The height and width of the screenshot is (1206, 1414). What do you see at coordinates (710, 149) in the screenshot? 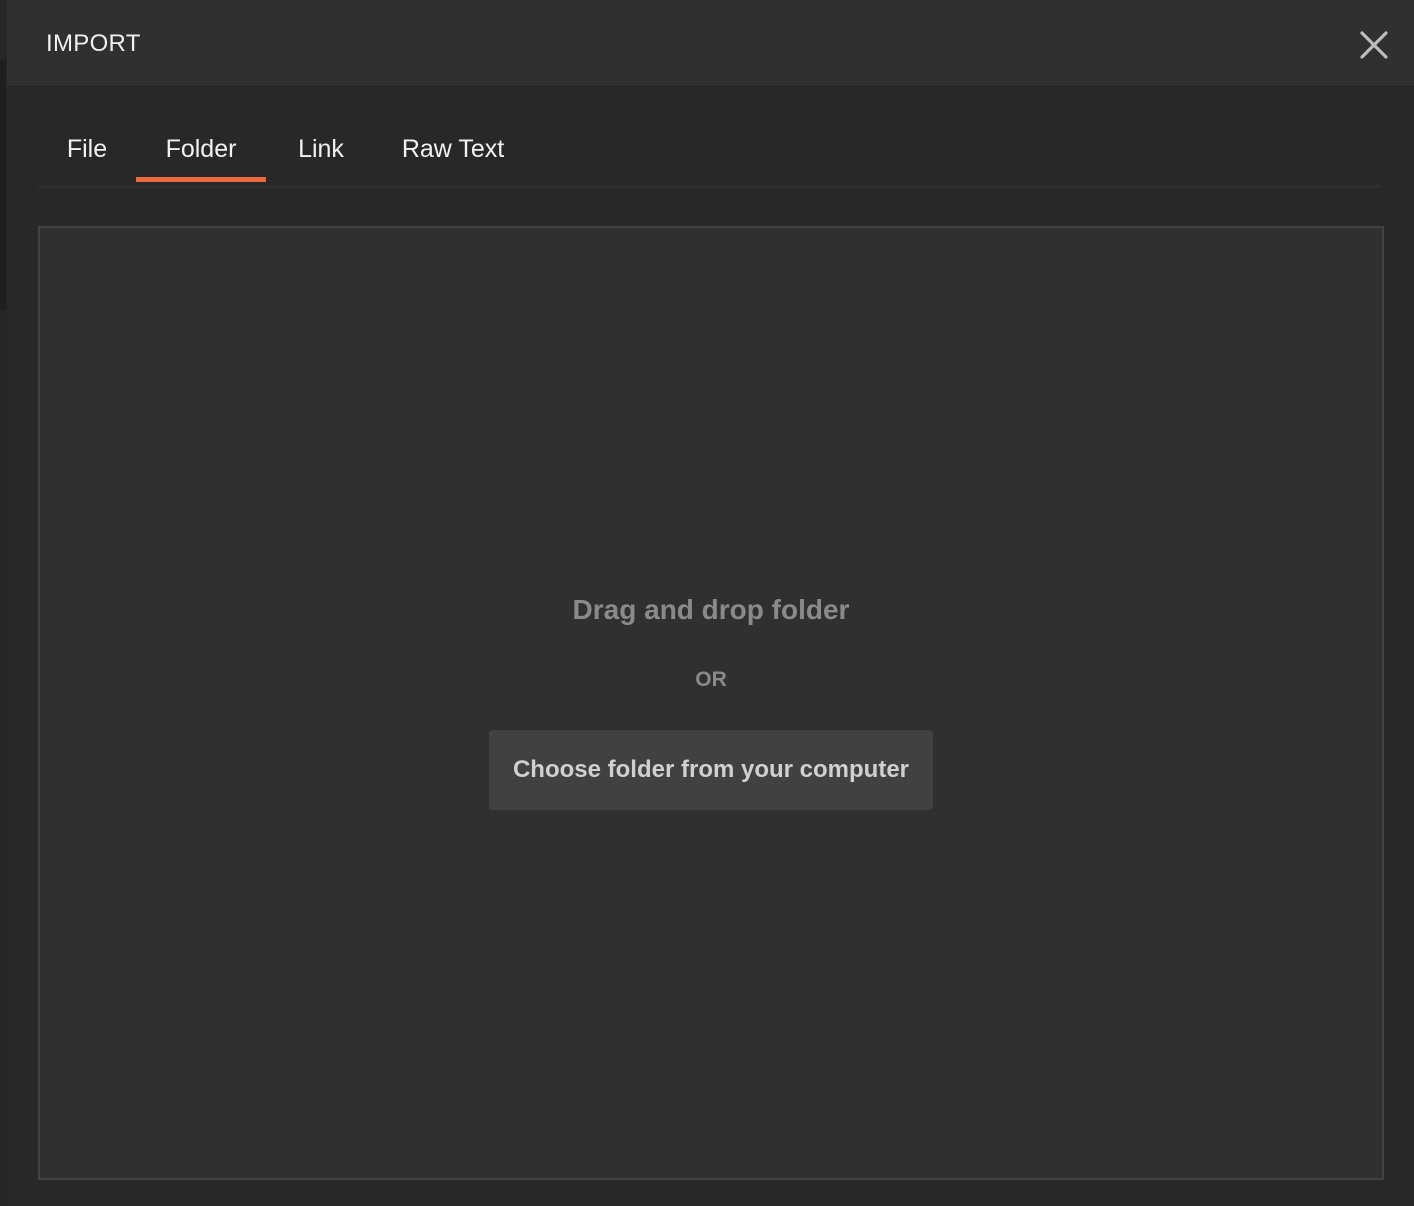
I see `import-tabs: File Folder Link Raw Text` at bounding box center [710, 149].